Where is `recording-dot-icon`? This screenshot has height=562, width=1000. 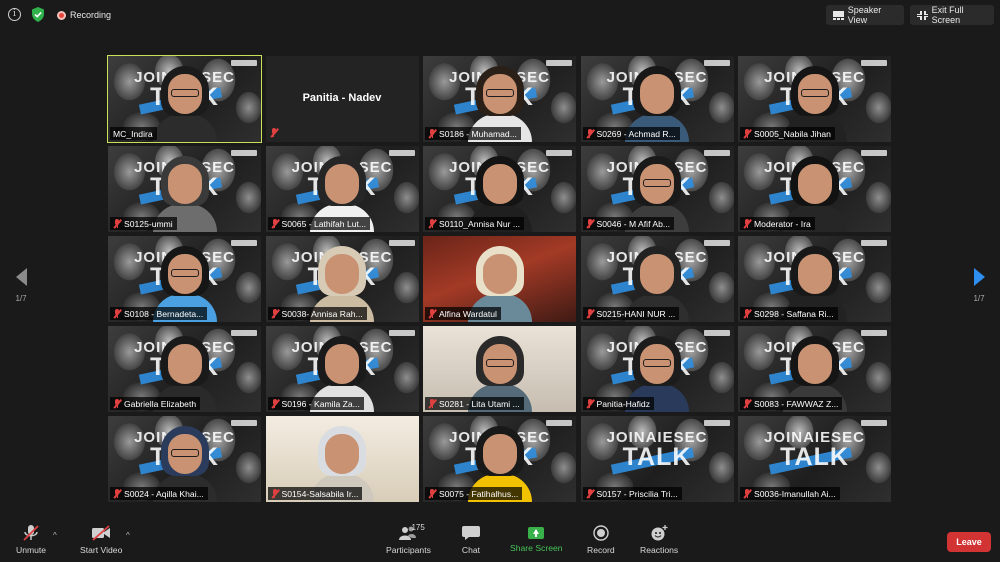 recording-dot-icon is located at coordinates (61, 15).